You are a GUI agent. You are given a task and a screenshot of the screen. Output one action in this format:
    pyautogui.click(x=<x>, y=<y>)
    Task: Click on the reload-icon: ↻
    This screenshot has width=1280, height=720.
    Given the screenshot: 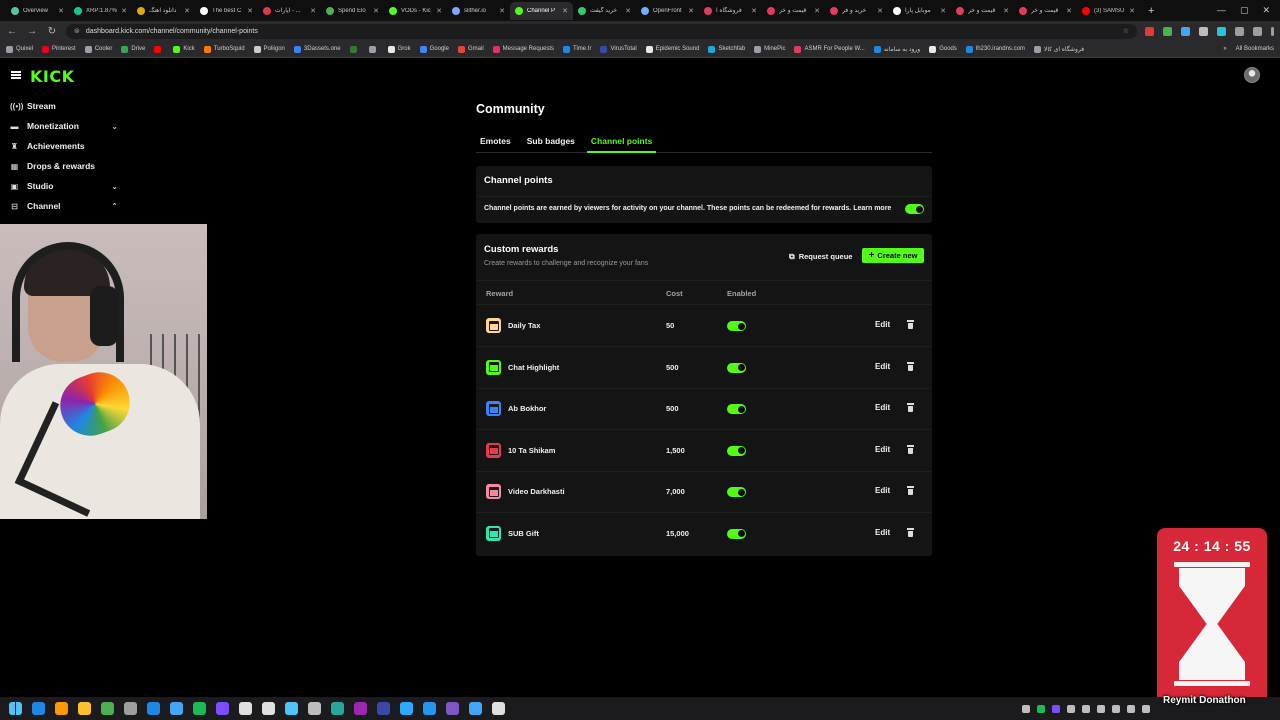 What is the action you would take?
    pyautogui.click(x=52, y=31)
    